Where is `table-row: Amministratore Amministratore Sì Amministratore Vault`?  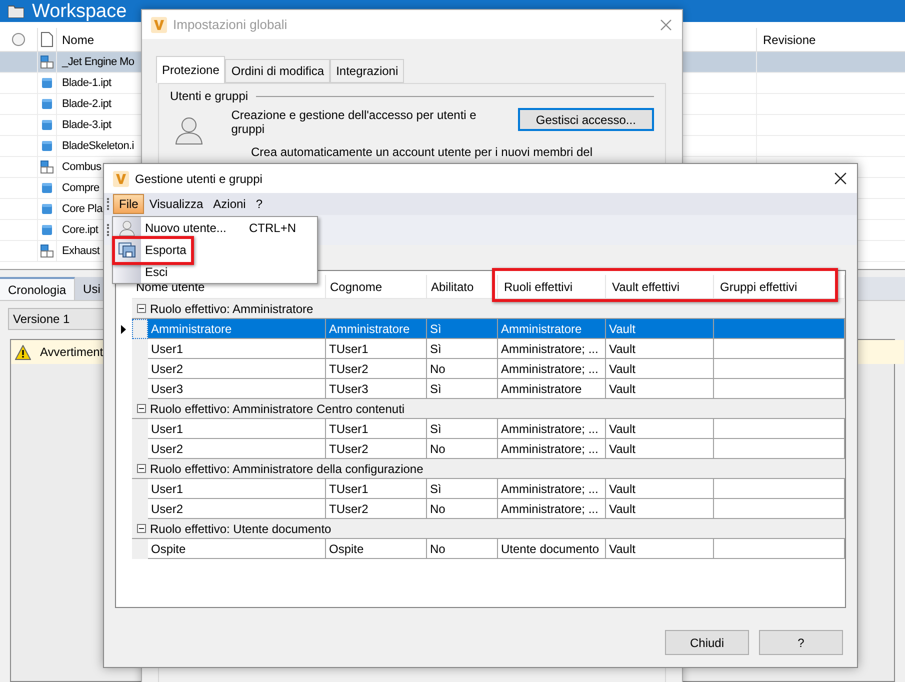 table-row: Amministratore Amministratore Sì Amministratore Vault is located at coordinates (488, 329).